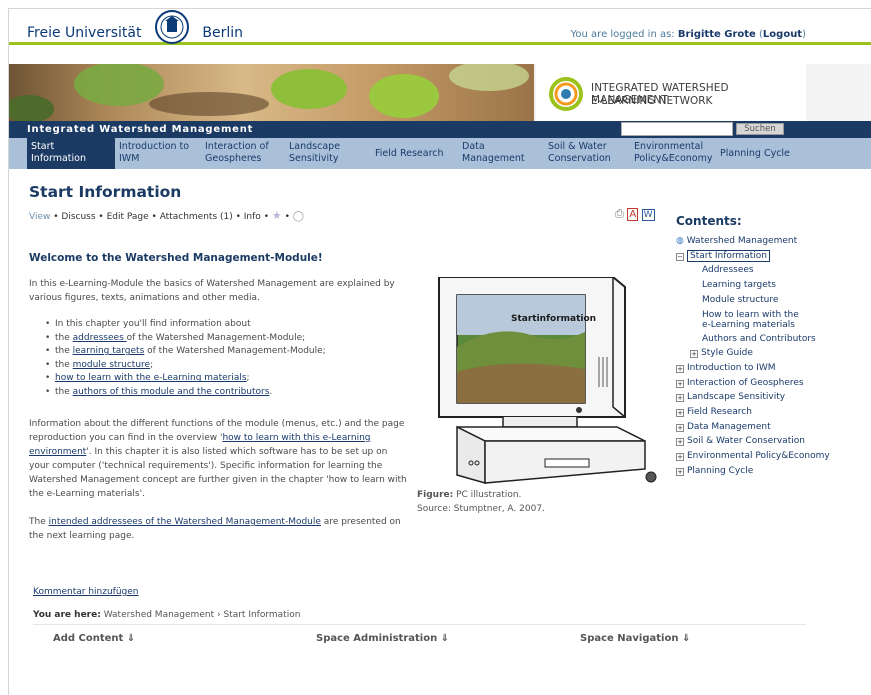 This screenshot has height=695, width=871. What do you see at coordinates (762, 153) in the screenshot?
I see `tab-planning-cycle: Planning Cycle` at bounding box center [762, 153].